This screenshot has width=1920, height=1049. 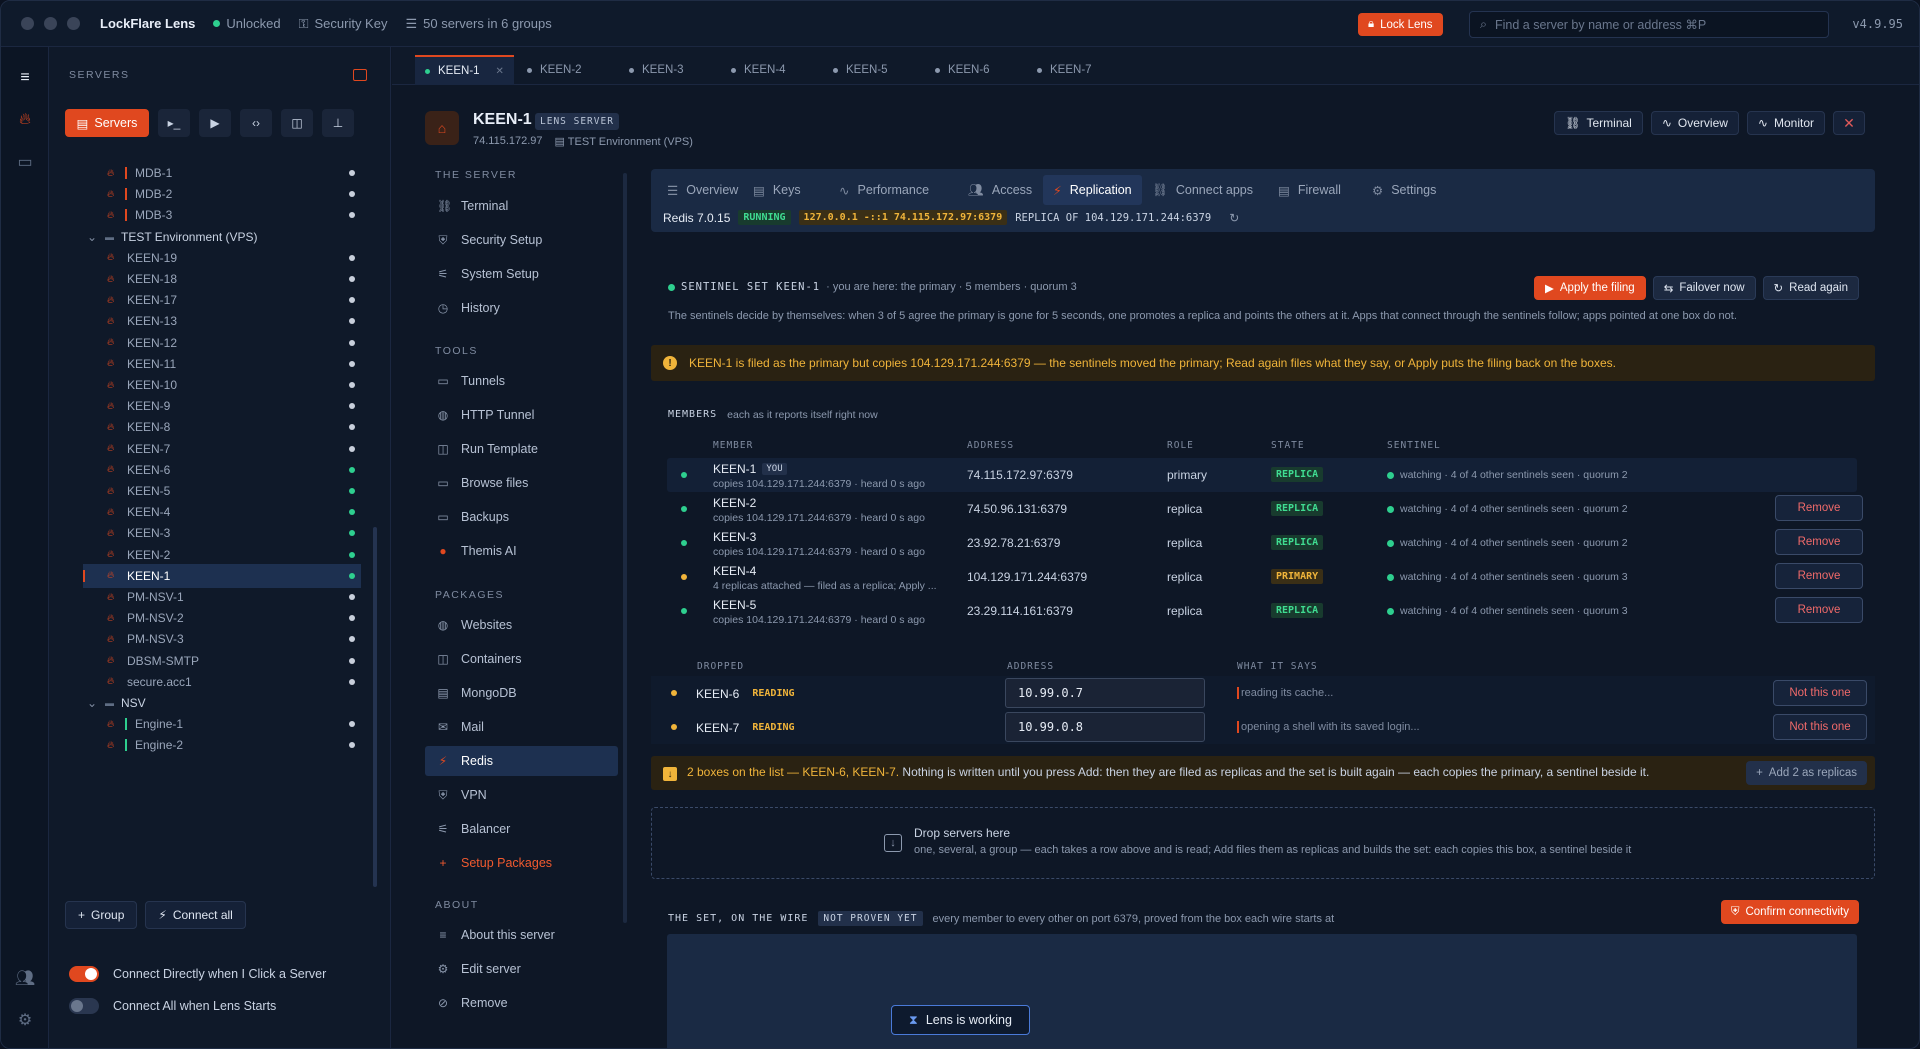 What do you see at coordinates (1064, 70) in the screenshot?
I see `tab-keen-7: KEEN-7` at bounding box center [1064, 70].